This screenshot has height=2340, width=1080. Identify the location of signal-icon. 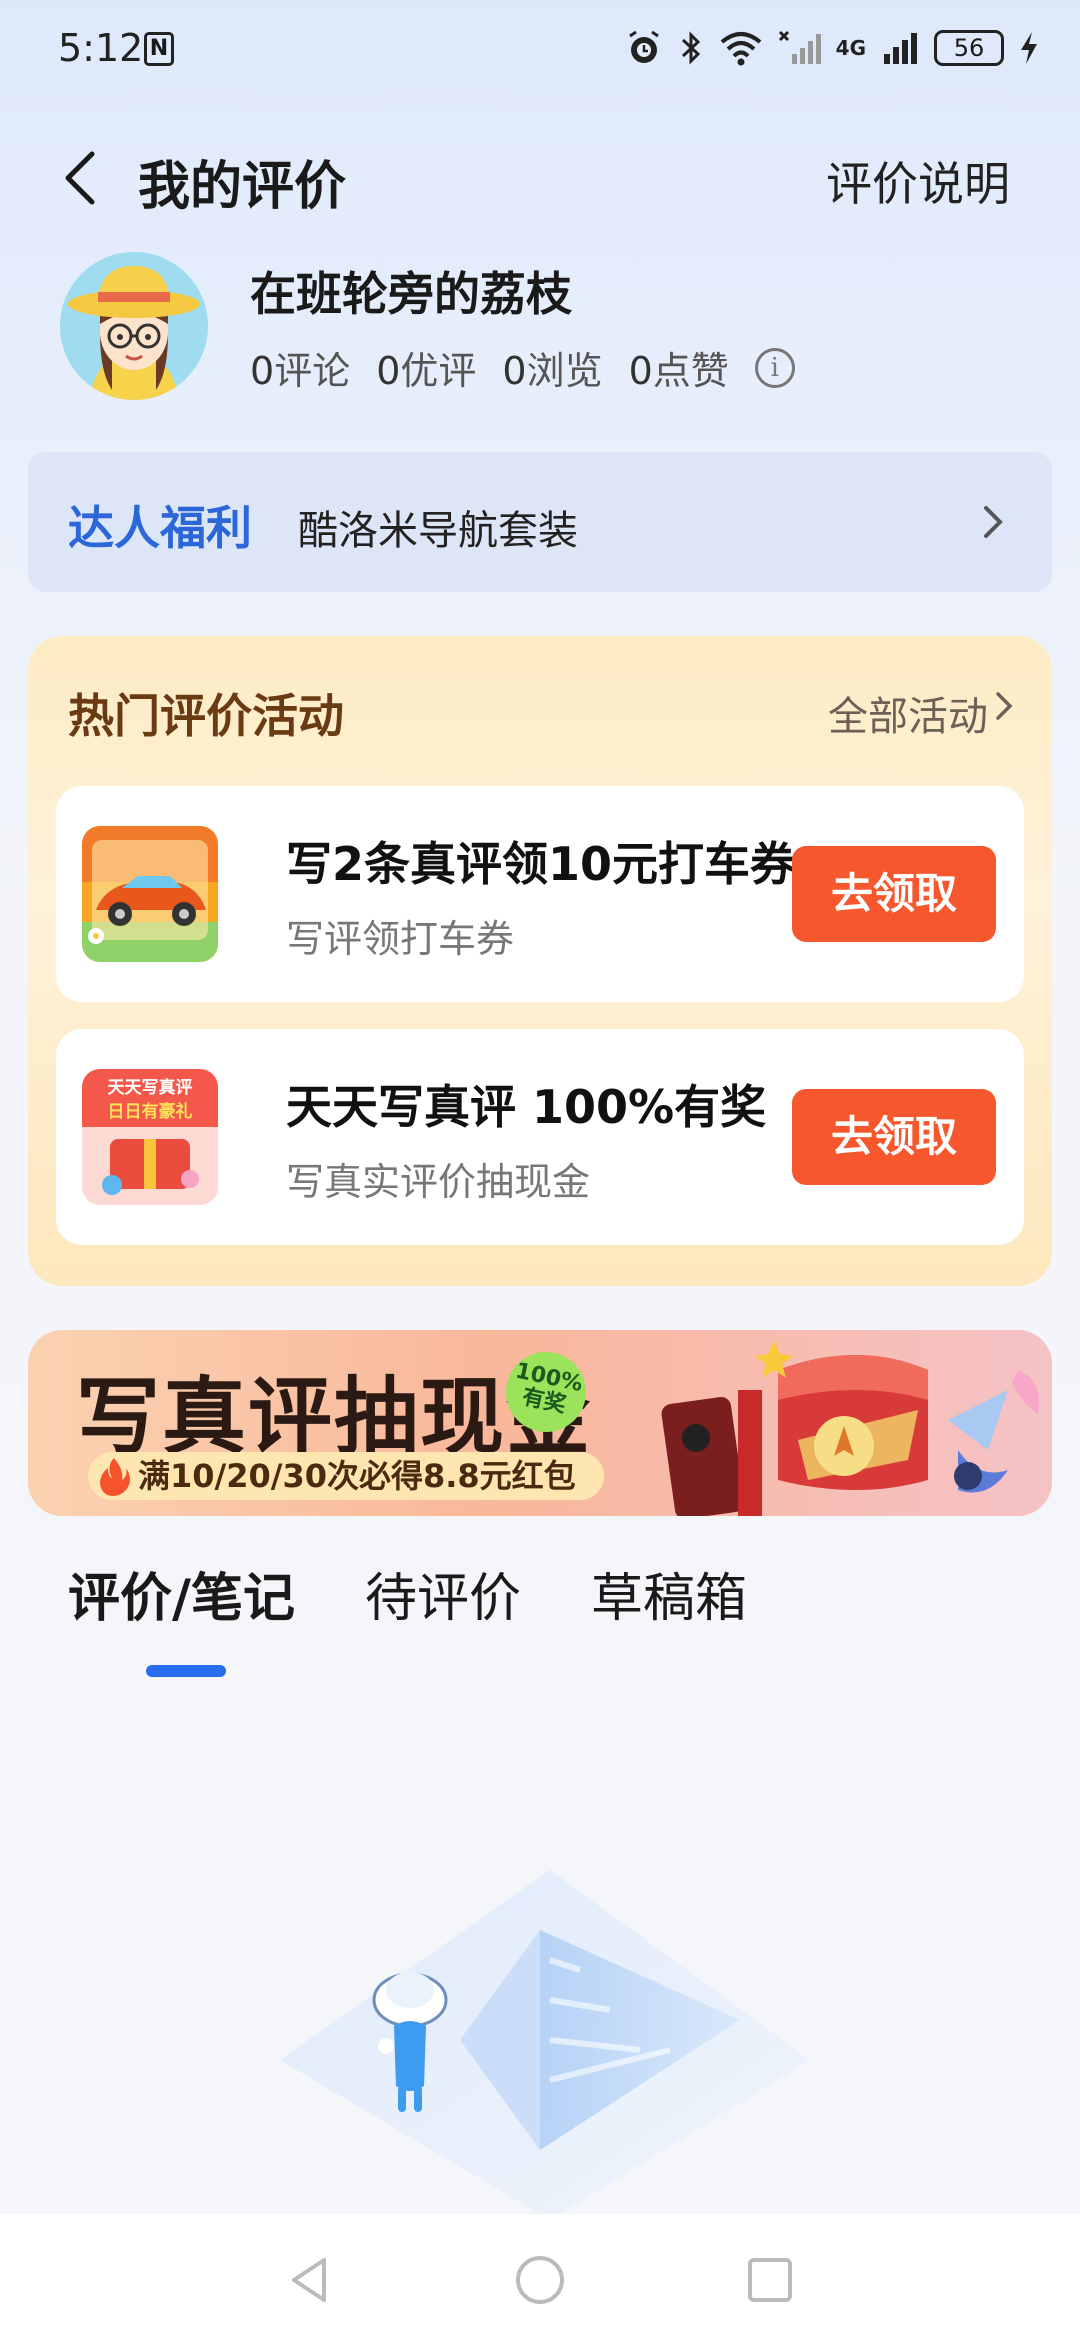
(799, 47).